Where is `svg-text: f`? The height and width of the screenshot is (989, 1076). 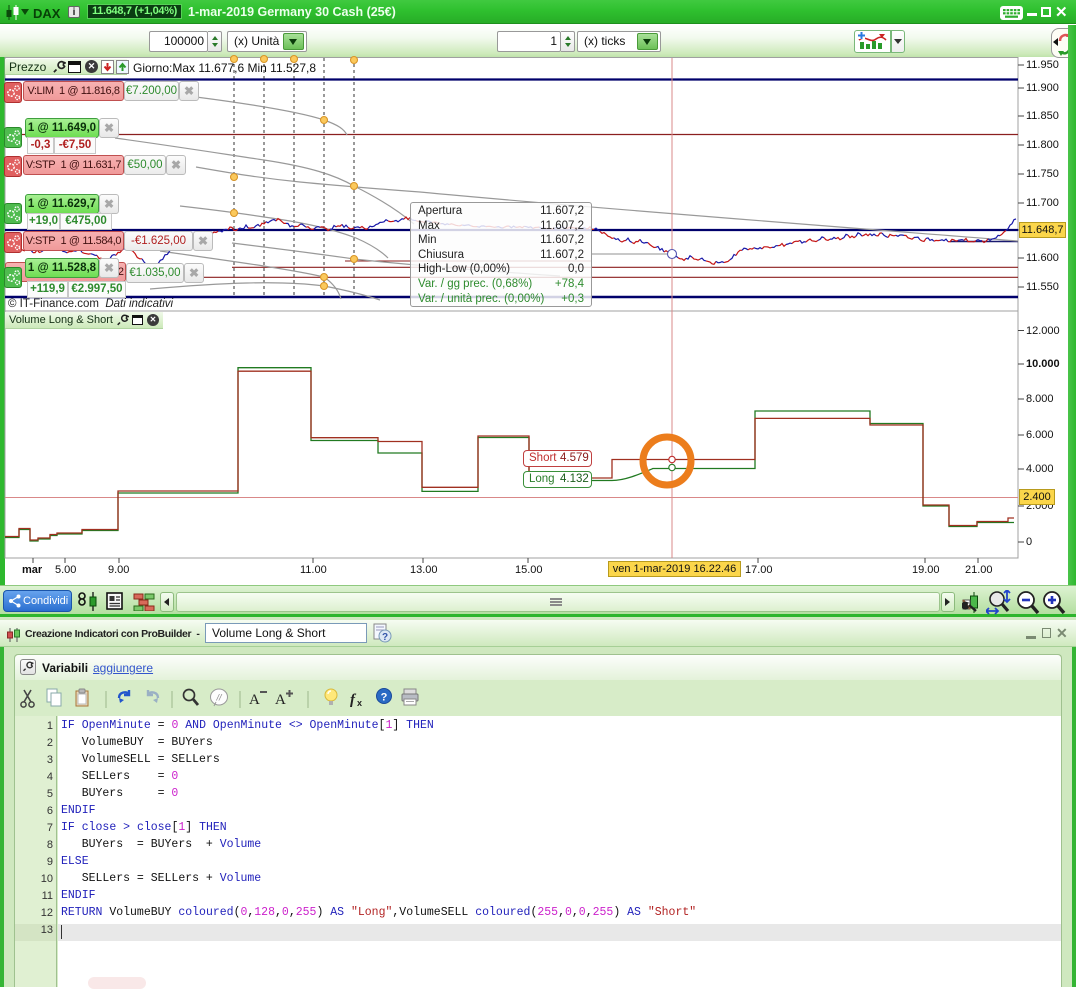 svg-text: f is located at coordinates (353, 700).